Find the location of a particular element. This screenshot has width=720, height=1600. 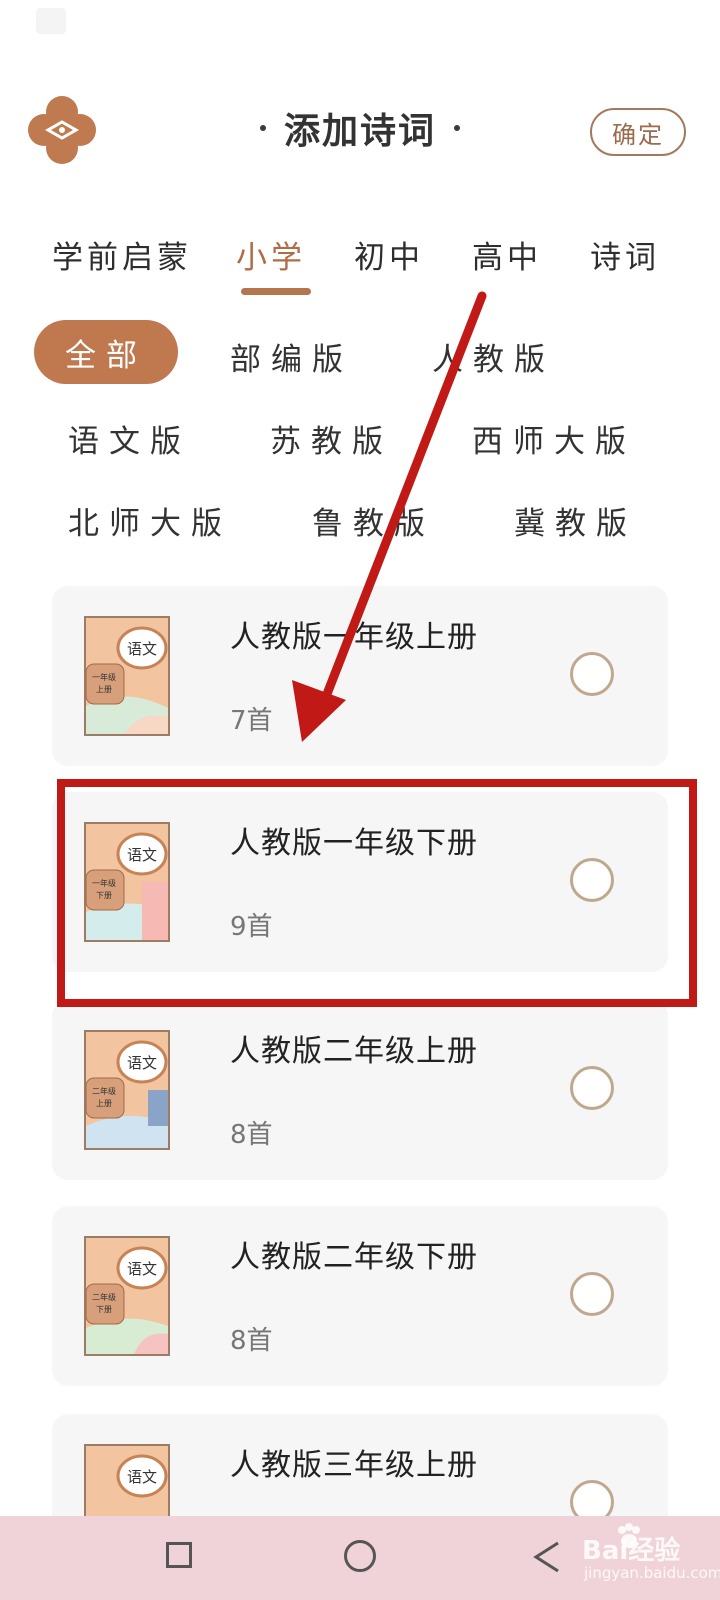

watermark-text: Bai经验 is located at coordinates (631, 1551).